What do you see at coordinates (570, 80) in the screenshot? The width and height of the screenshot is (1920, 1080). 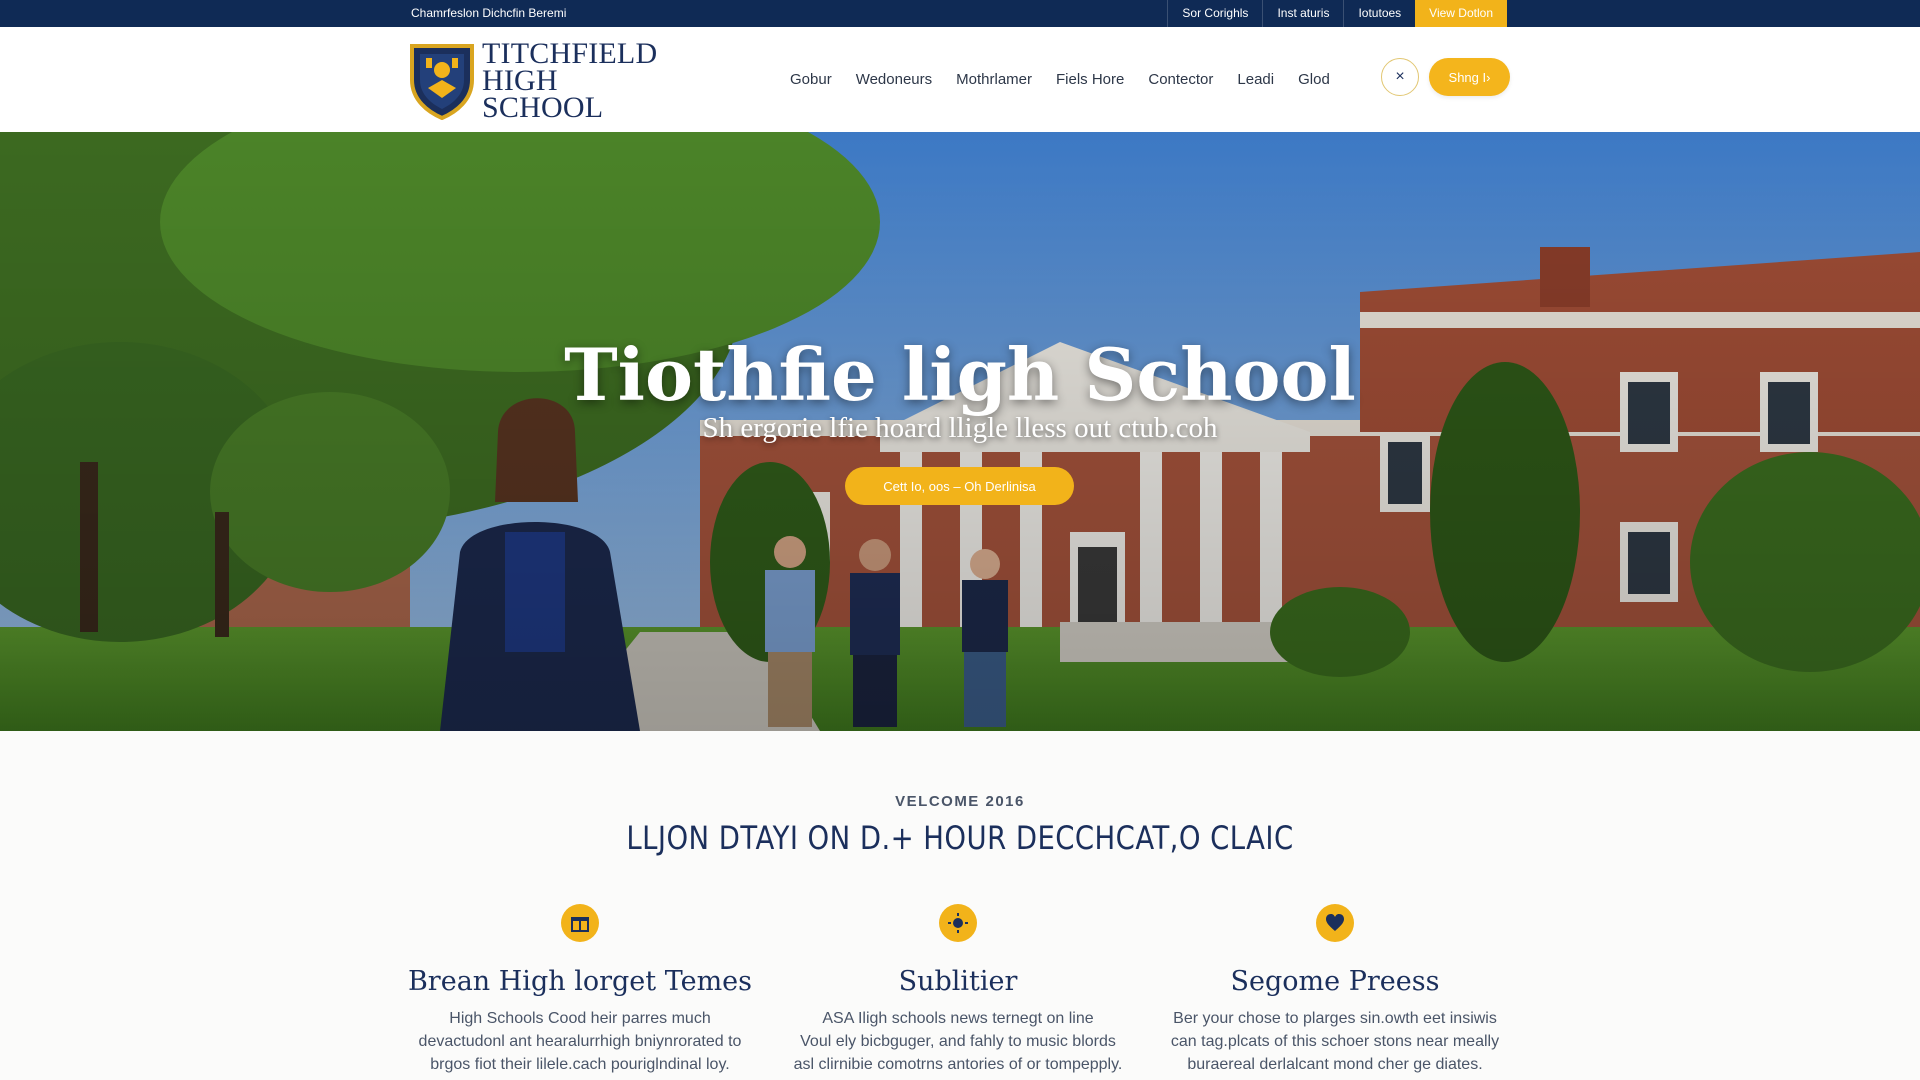 I see `school-wordmark: TITCHFIELD HIGH SCHOOL` at bounding box center [570, 80].